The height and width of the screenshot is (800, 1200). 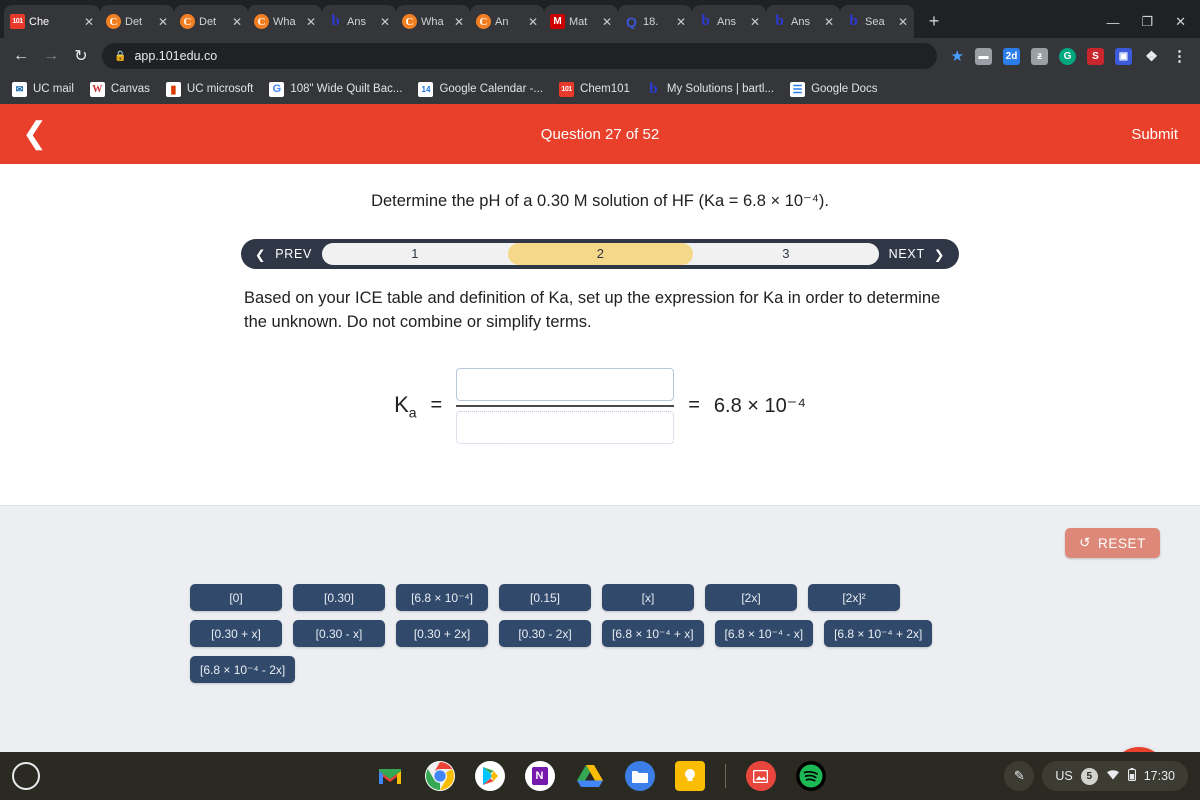 What do you see at coordinates (339, 633) in the screenshot?
I see `answer-tile: [0.30 - x]` at bounding box center [339, 633].